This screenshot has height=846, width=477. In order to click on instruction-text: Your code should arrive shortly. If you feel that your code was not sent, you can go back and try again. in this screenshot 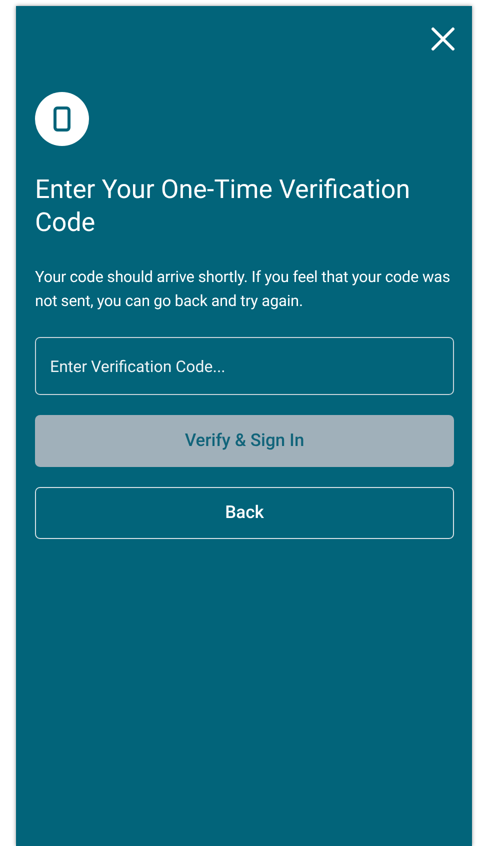, I will do `click(243, 289)`.